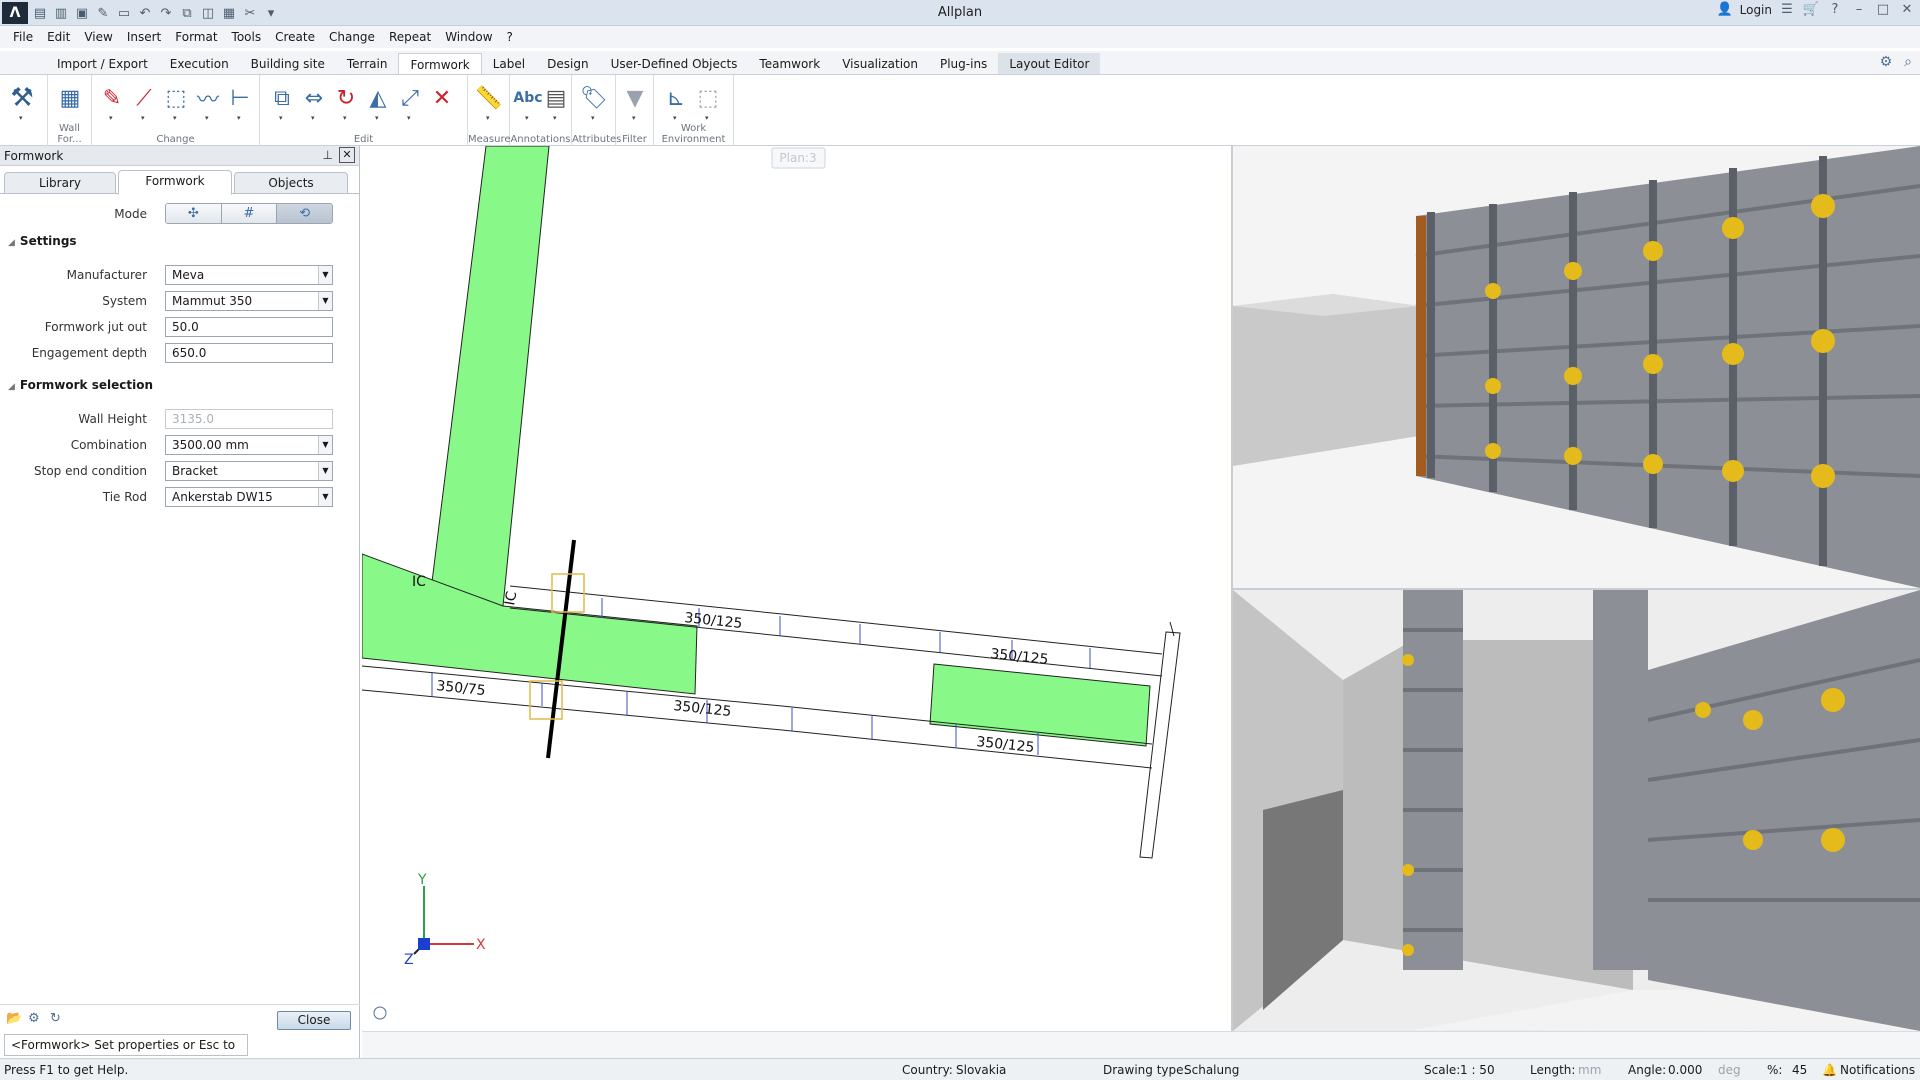 This screenshot has width=1920, height=1080. What do you see at coordinates (22, 102) in the screenshot?
I see `formwork-hammer-icon: ⚒ ▾` at bounding box center [22, 102].